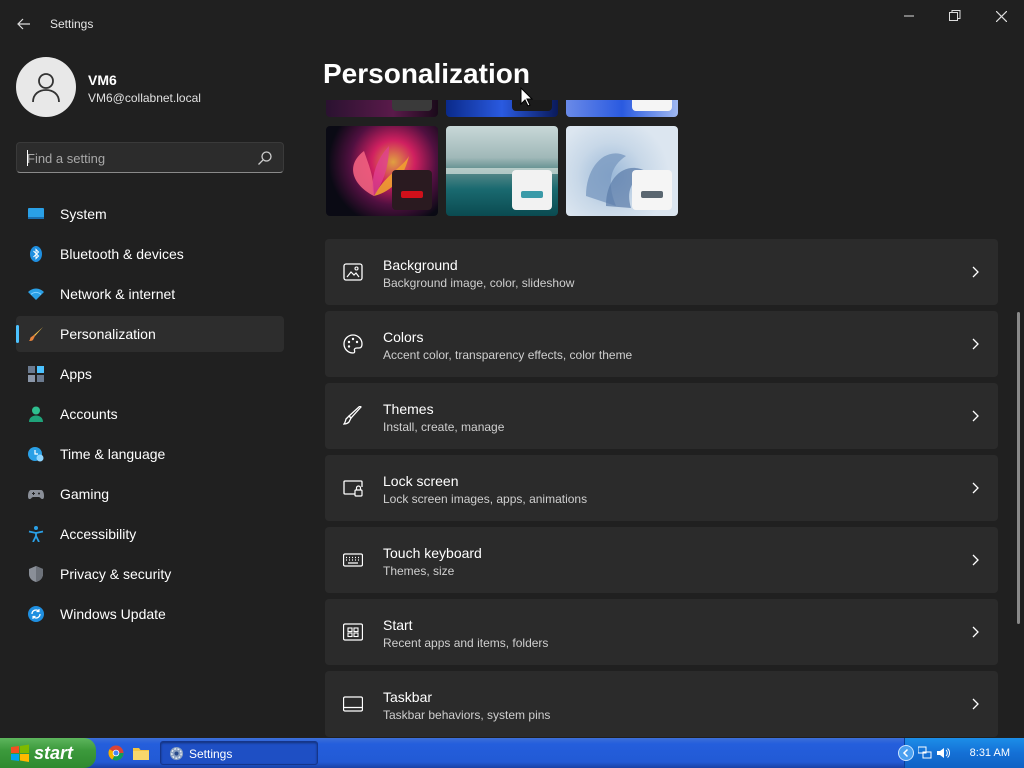 The image size is (1024, 768). Describe the element at coordinates (36, 294) in the screenshot. I see `wifi-icon` at that location.